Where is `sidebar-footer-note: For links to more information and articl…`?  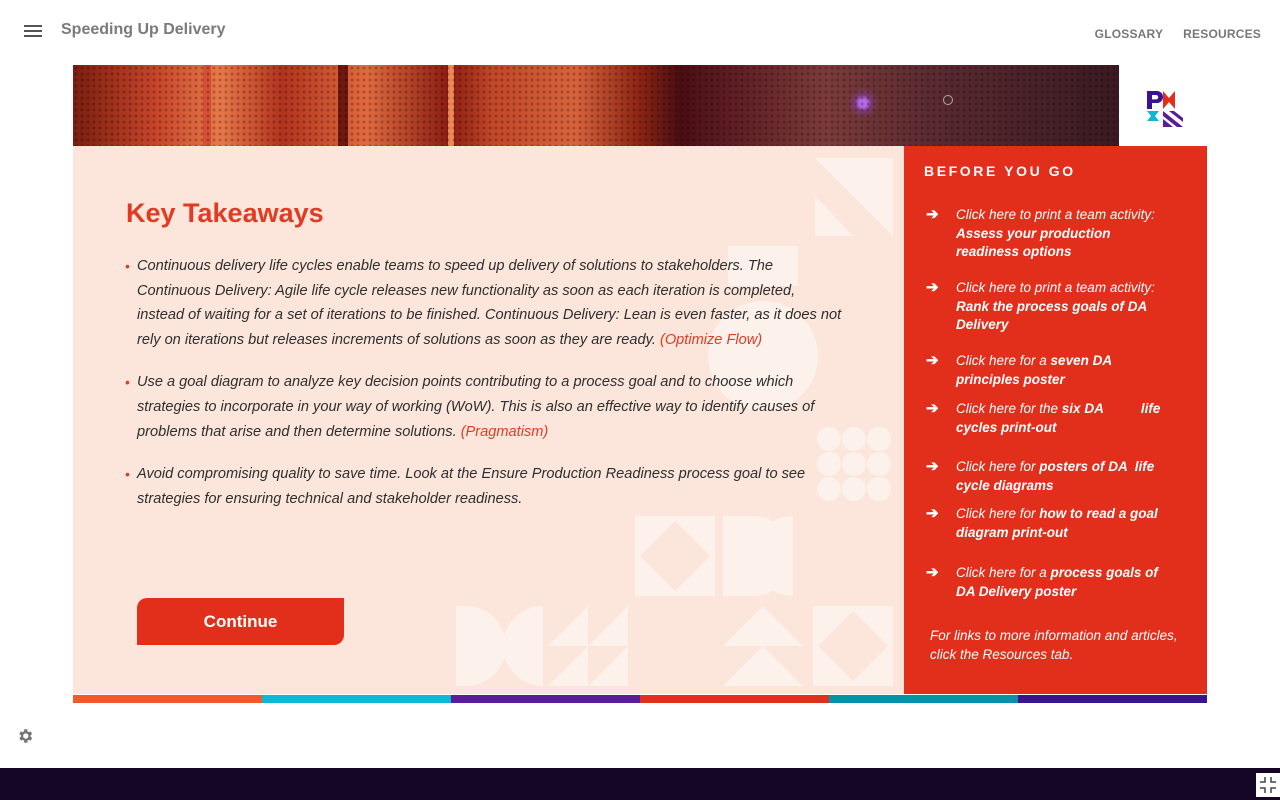 sidebar-footer-note: For links to more information and articl… is located at coordinates (1054, 645).